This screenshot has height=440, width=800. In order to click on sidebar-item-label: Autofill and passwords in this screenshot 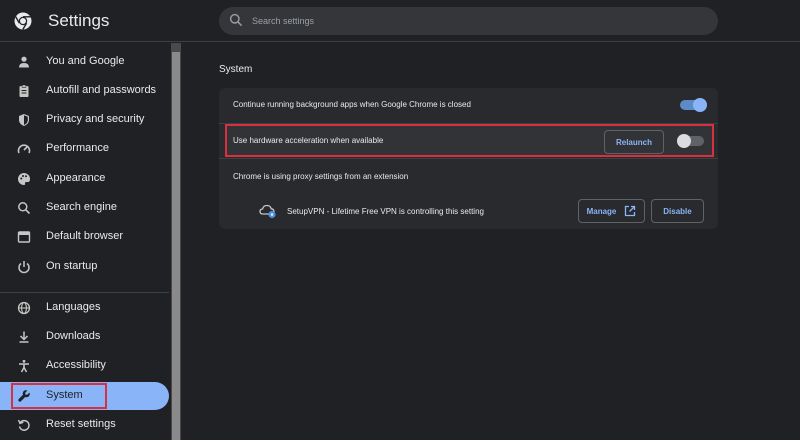, I will do `click(101, 90)`.